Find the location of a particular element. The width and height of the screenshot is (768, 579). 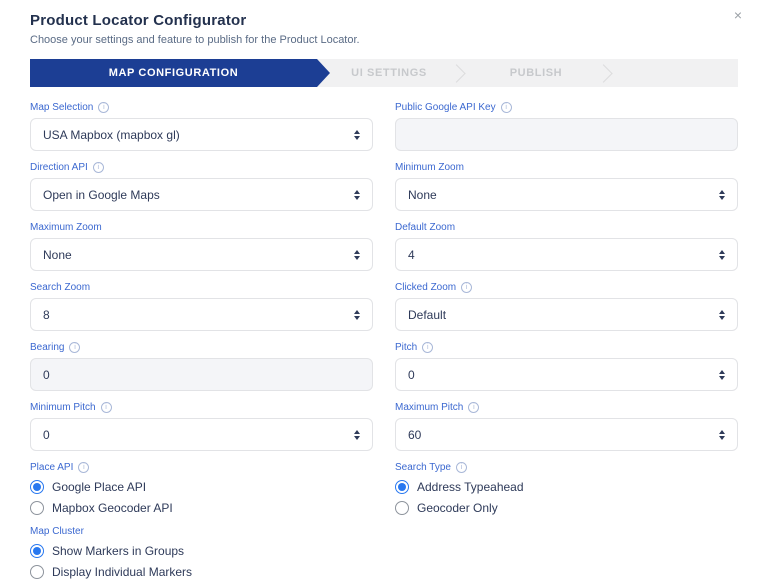

radio-address-typeahead: Address Typeahead is located at coordinates (566, 487).